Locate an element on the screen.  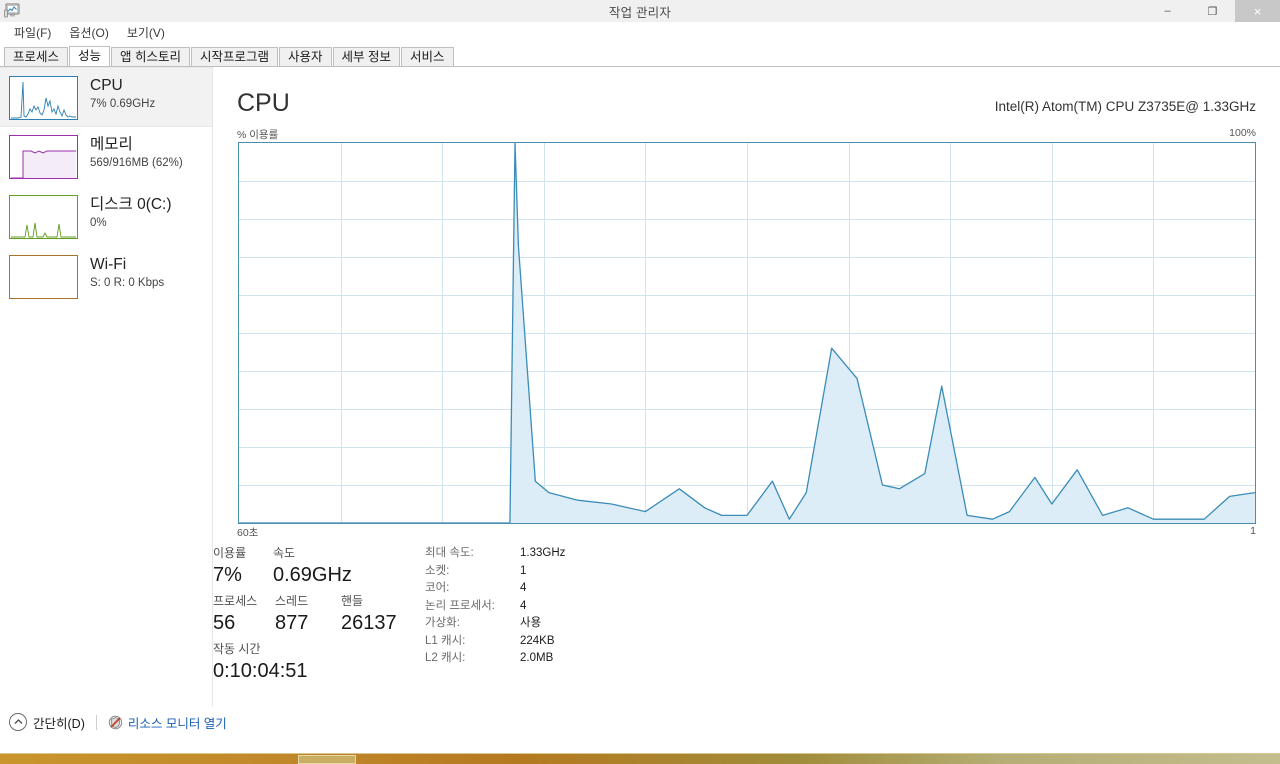
resource-monitor-label: 리소스 모니터 열기 is located at coordinates (177, 723).